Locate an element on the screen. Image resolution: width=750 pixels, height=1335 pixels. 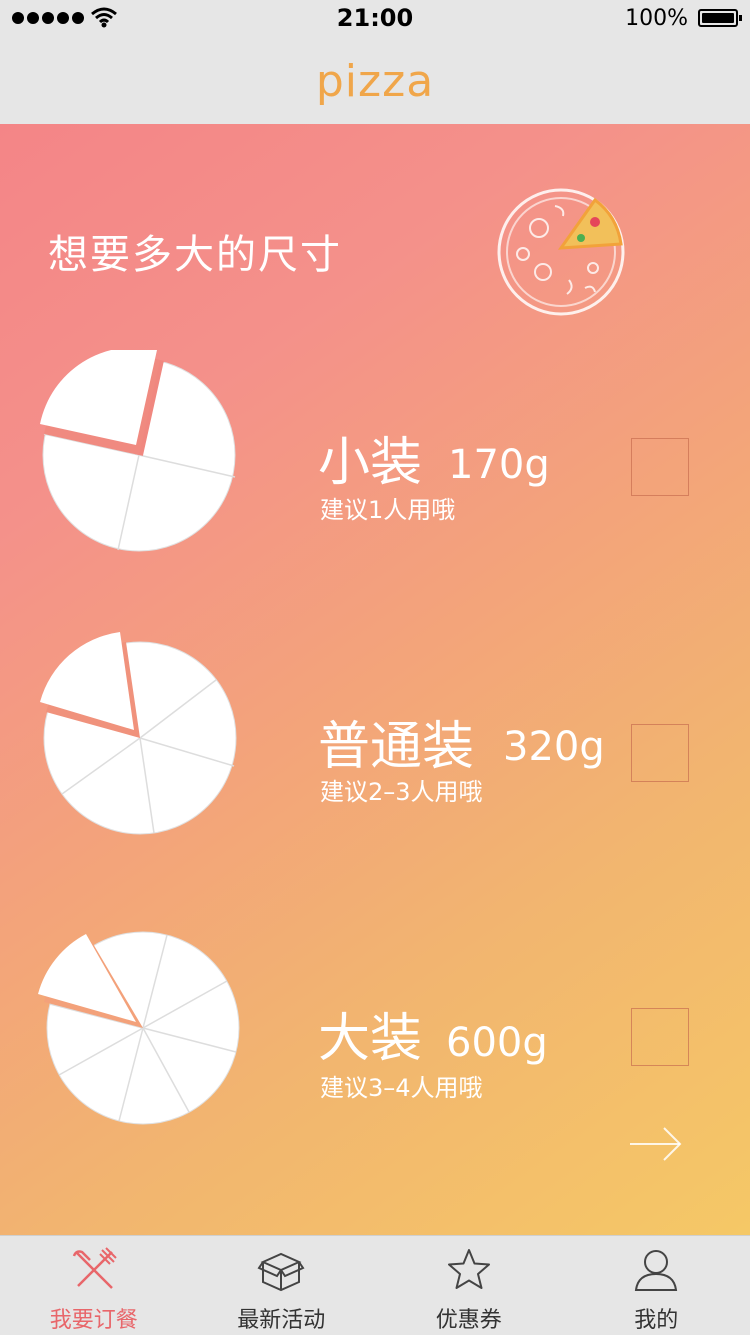
tab-label: 优惠券 is located at coordinates (469, 1318).